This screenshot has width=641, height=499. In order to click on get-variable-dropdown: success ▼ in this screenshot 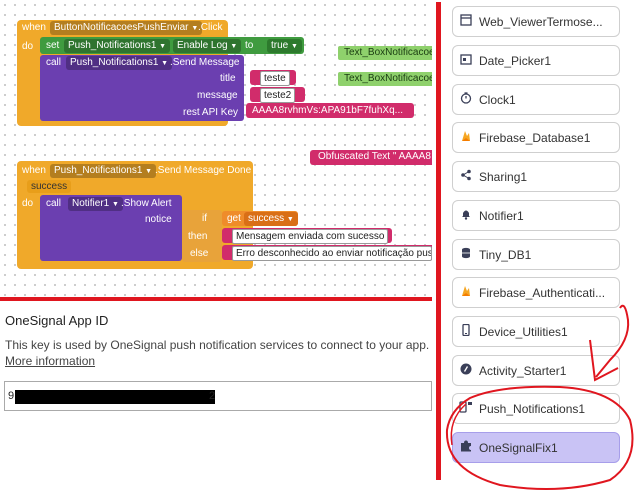, I will do `click(271, 219)`.